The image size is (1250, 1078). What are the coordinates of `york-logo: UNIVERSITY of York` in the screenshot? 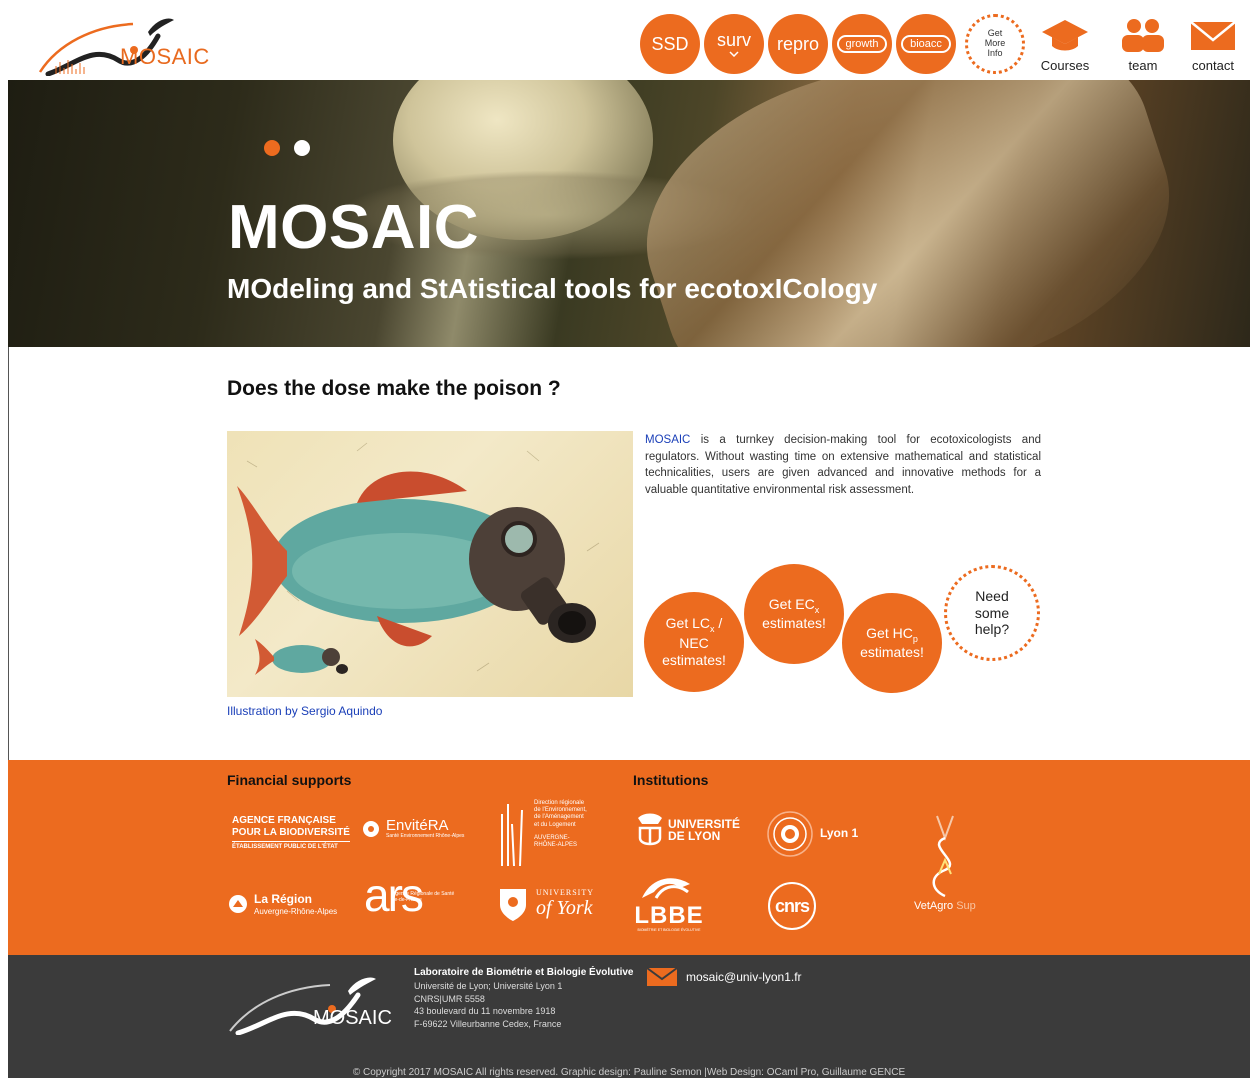 It's located at (546, 904).